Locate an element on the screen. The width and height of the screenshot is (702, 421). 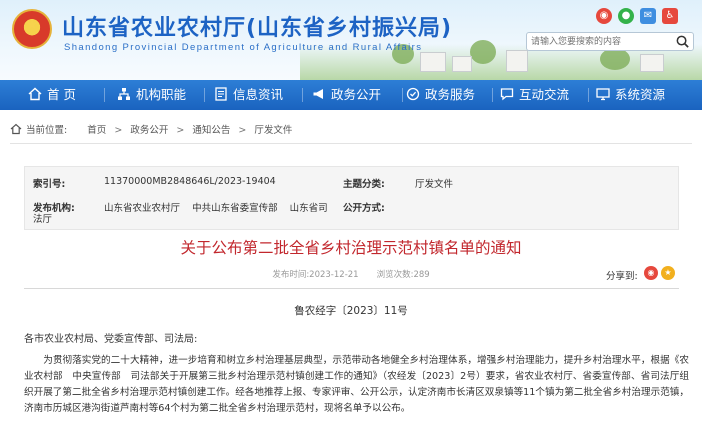
search-icon is located at coordinates (682, 41).